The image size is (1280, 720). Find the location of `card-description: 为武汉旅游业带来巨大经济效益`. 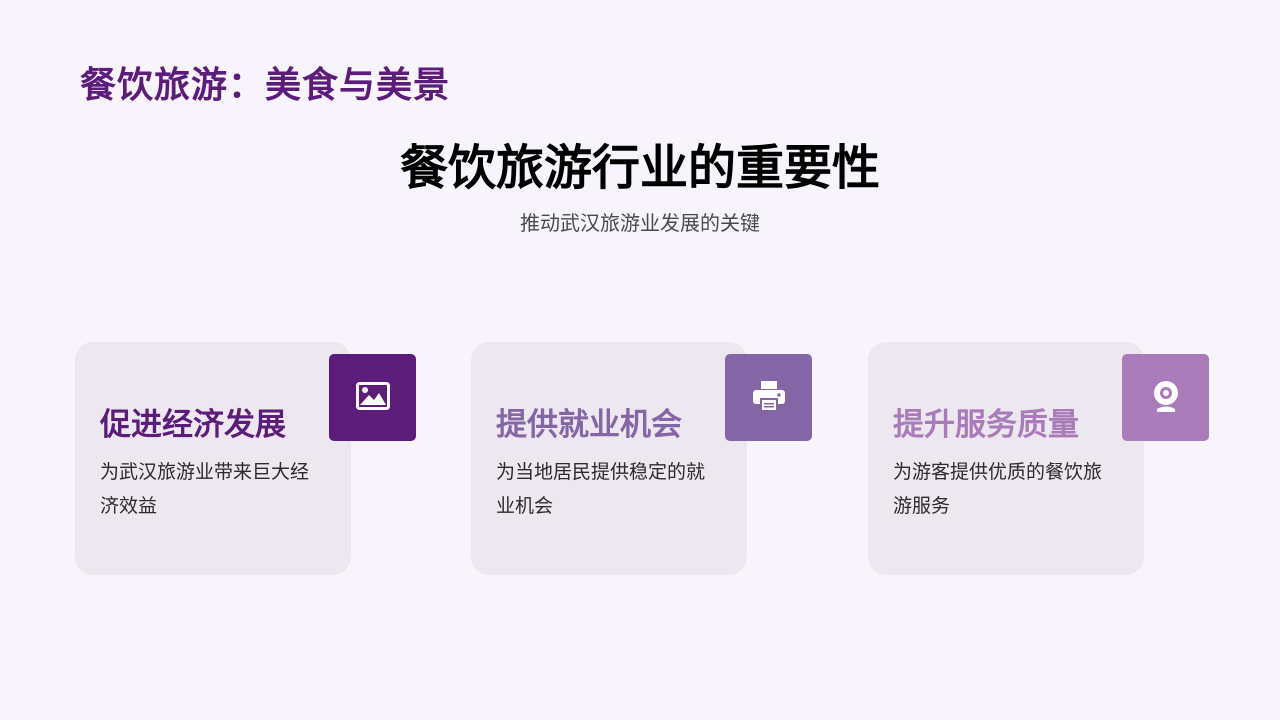

card-description: 为武汉旅游业带来巨大经济效益 is located at coordinates (205, 489).